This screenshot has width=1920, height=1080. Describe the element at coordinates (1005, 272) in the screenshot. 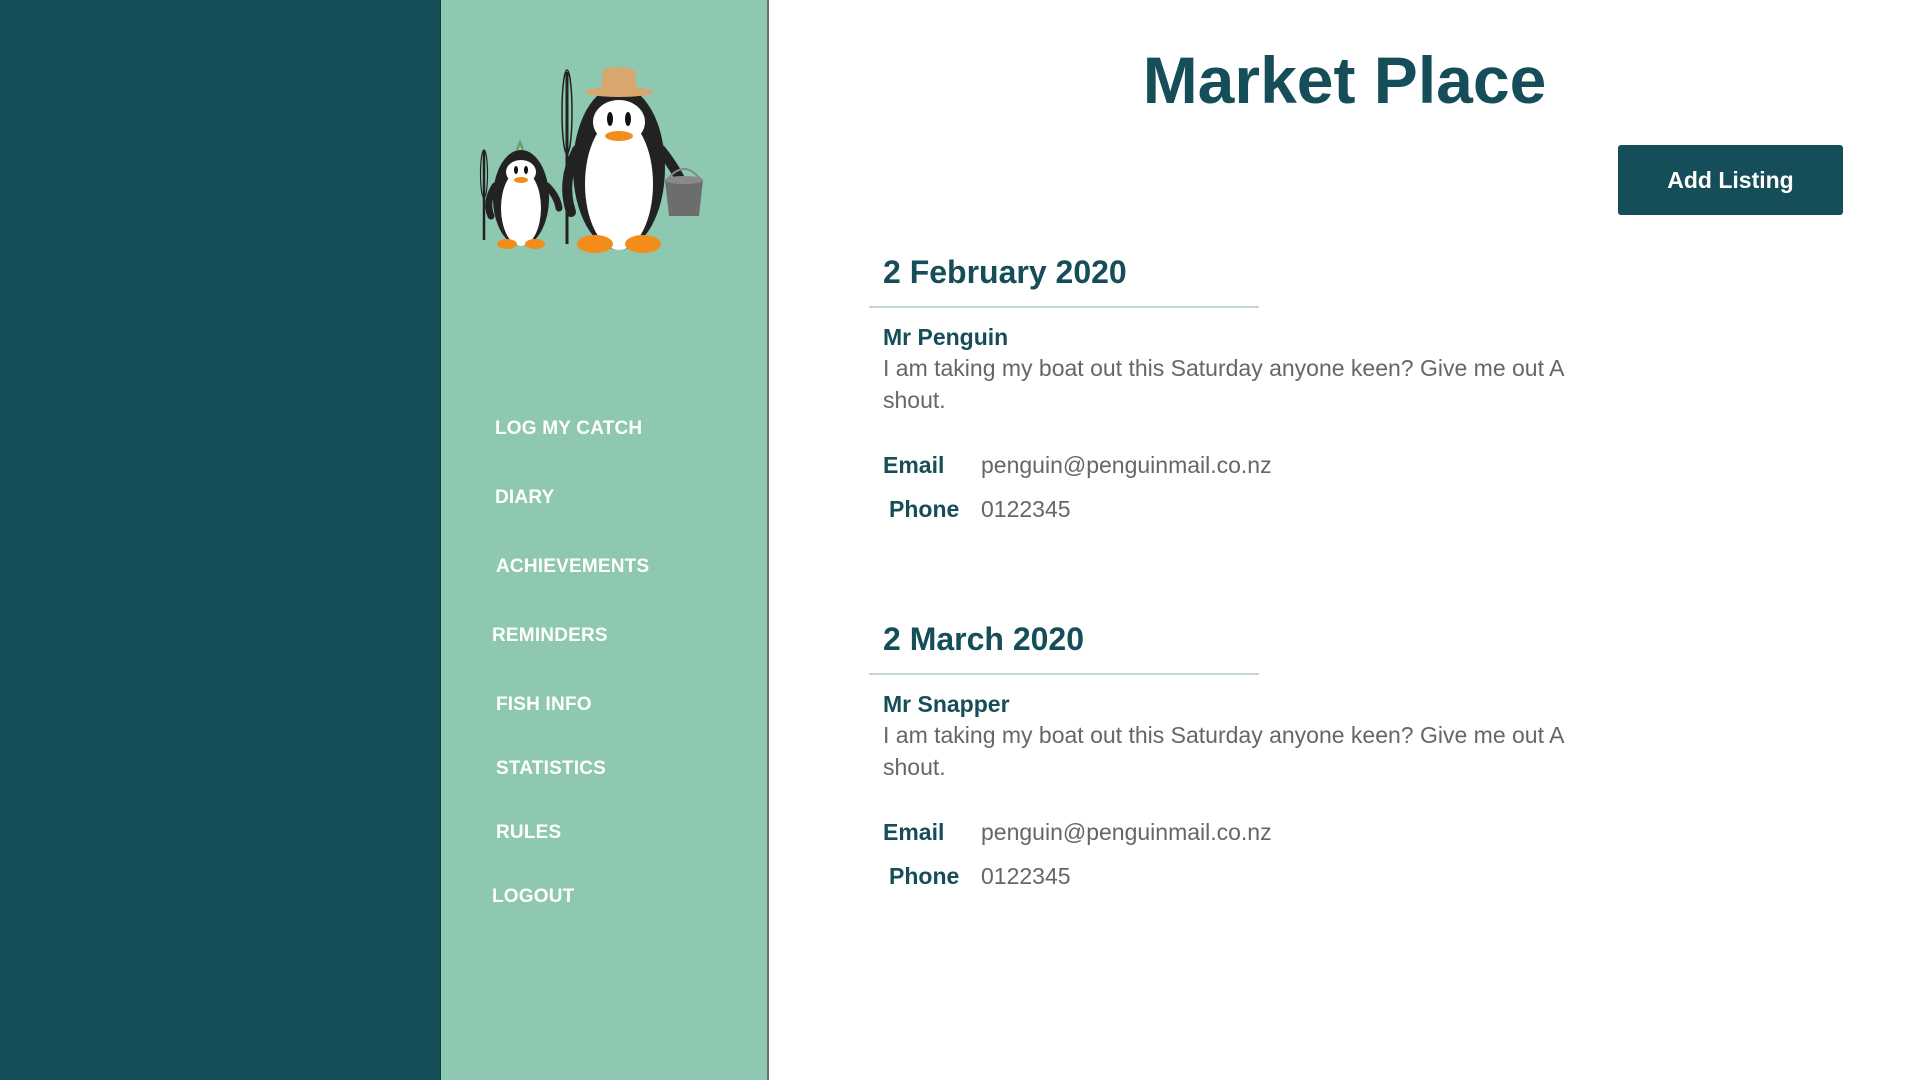

I see `listing-date: 2 February 2020` at that location.